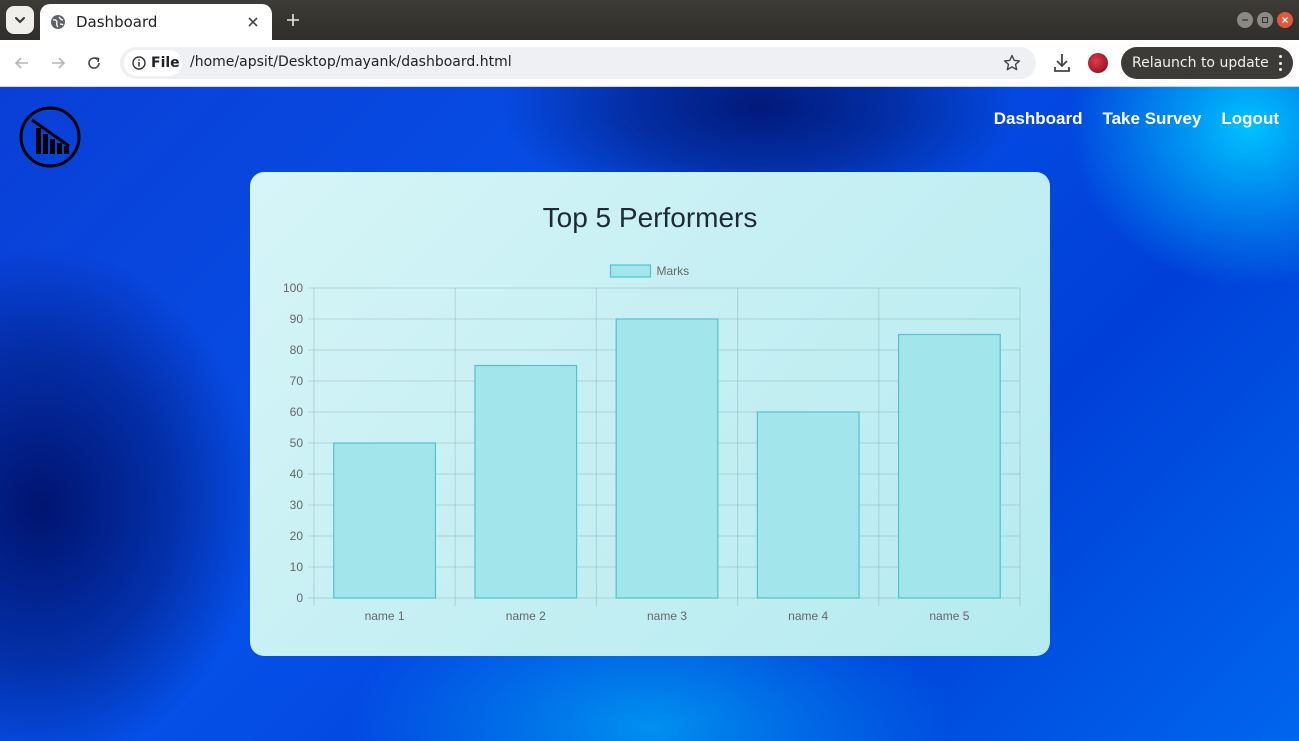  Describe the element at coordinates (1281, 63) in the screenshot. I see `more-menu-icon` at that location.